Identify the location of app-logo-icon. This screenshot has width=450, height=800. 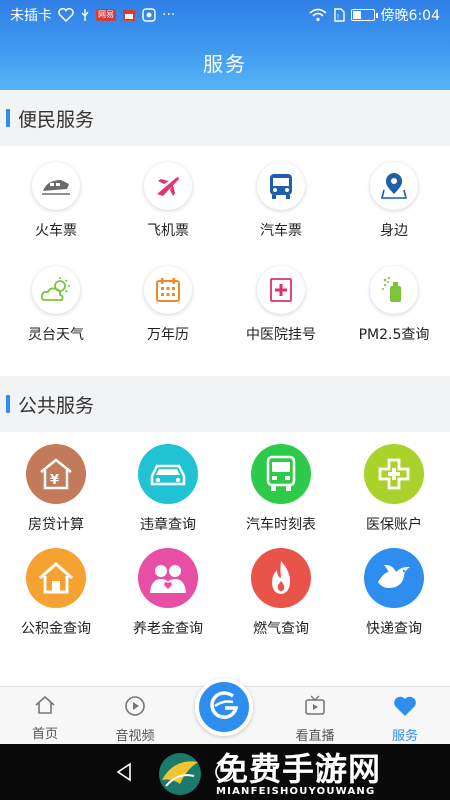
(224, 707).